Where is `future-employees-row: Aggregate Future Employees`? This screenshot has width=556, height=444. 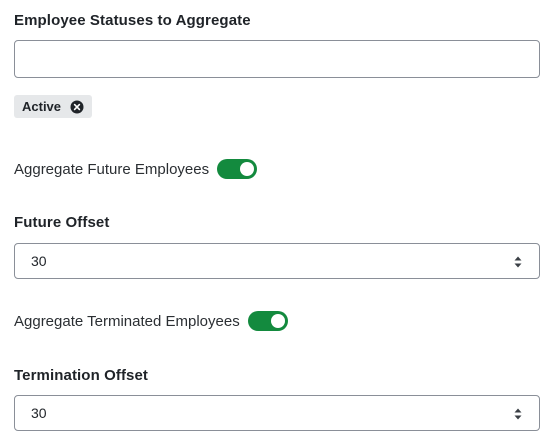 future-employees-row: Aggregate Future Employees is located at coordinates (136, 169).